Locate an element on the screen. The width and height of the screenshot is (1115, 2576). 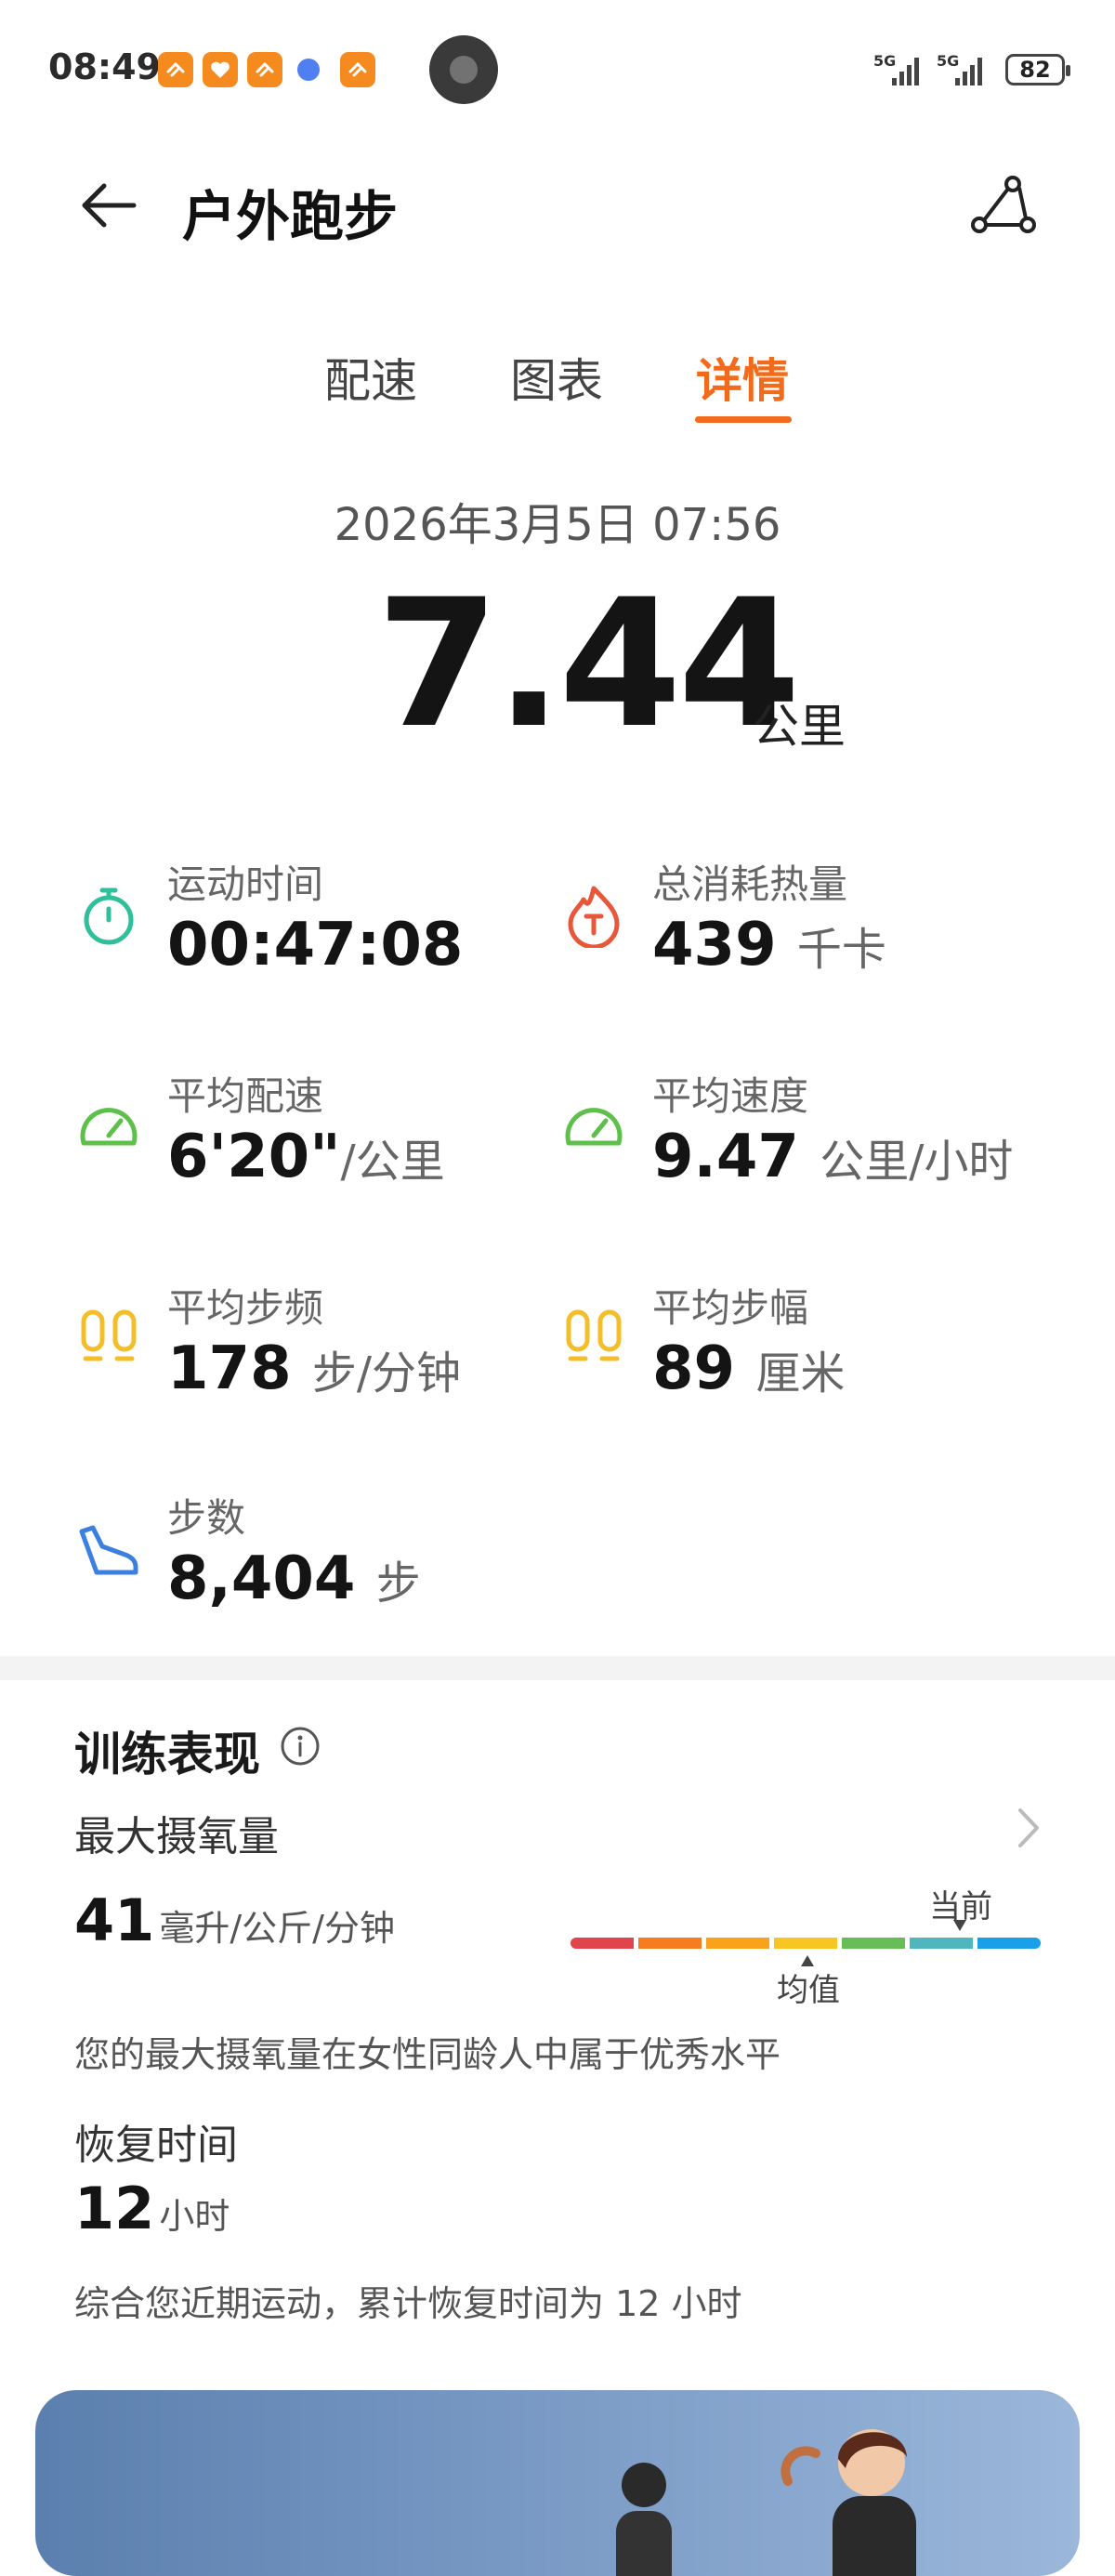
distance-unit: 公里 is located at coordinates (800, 727).